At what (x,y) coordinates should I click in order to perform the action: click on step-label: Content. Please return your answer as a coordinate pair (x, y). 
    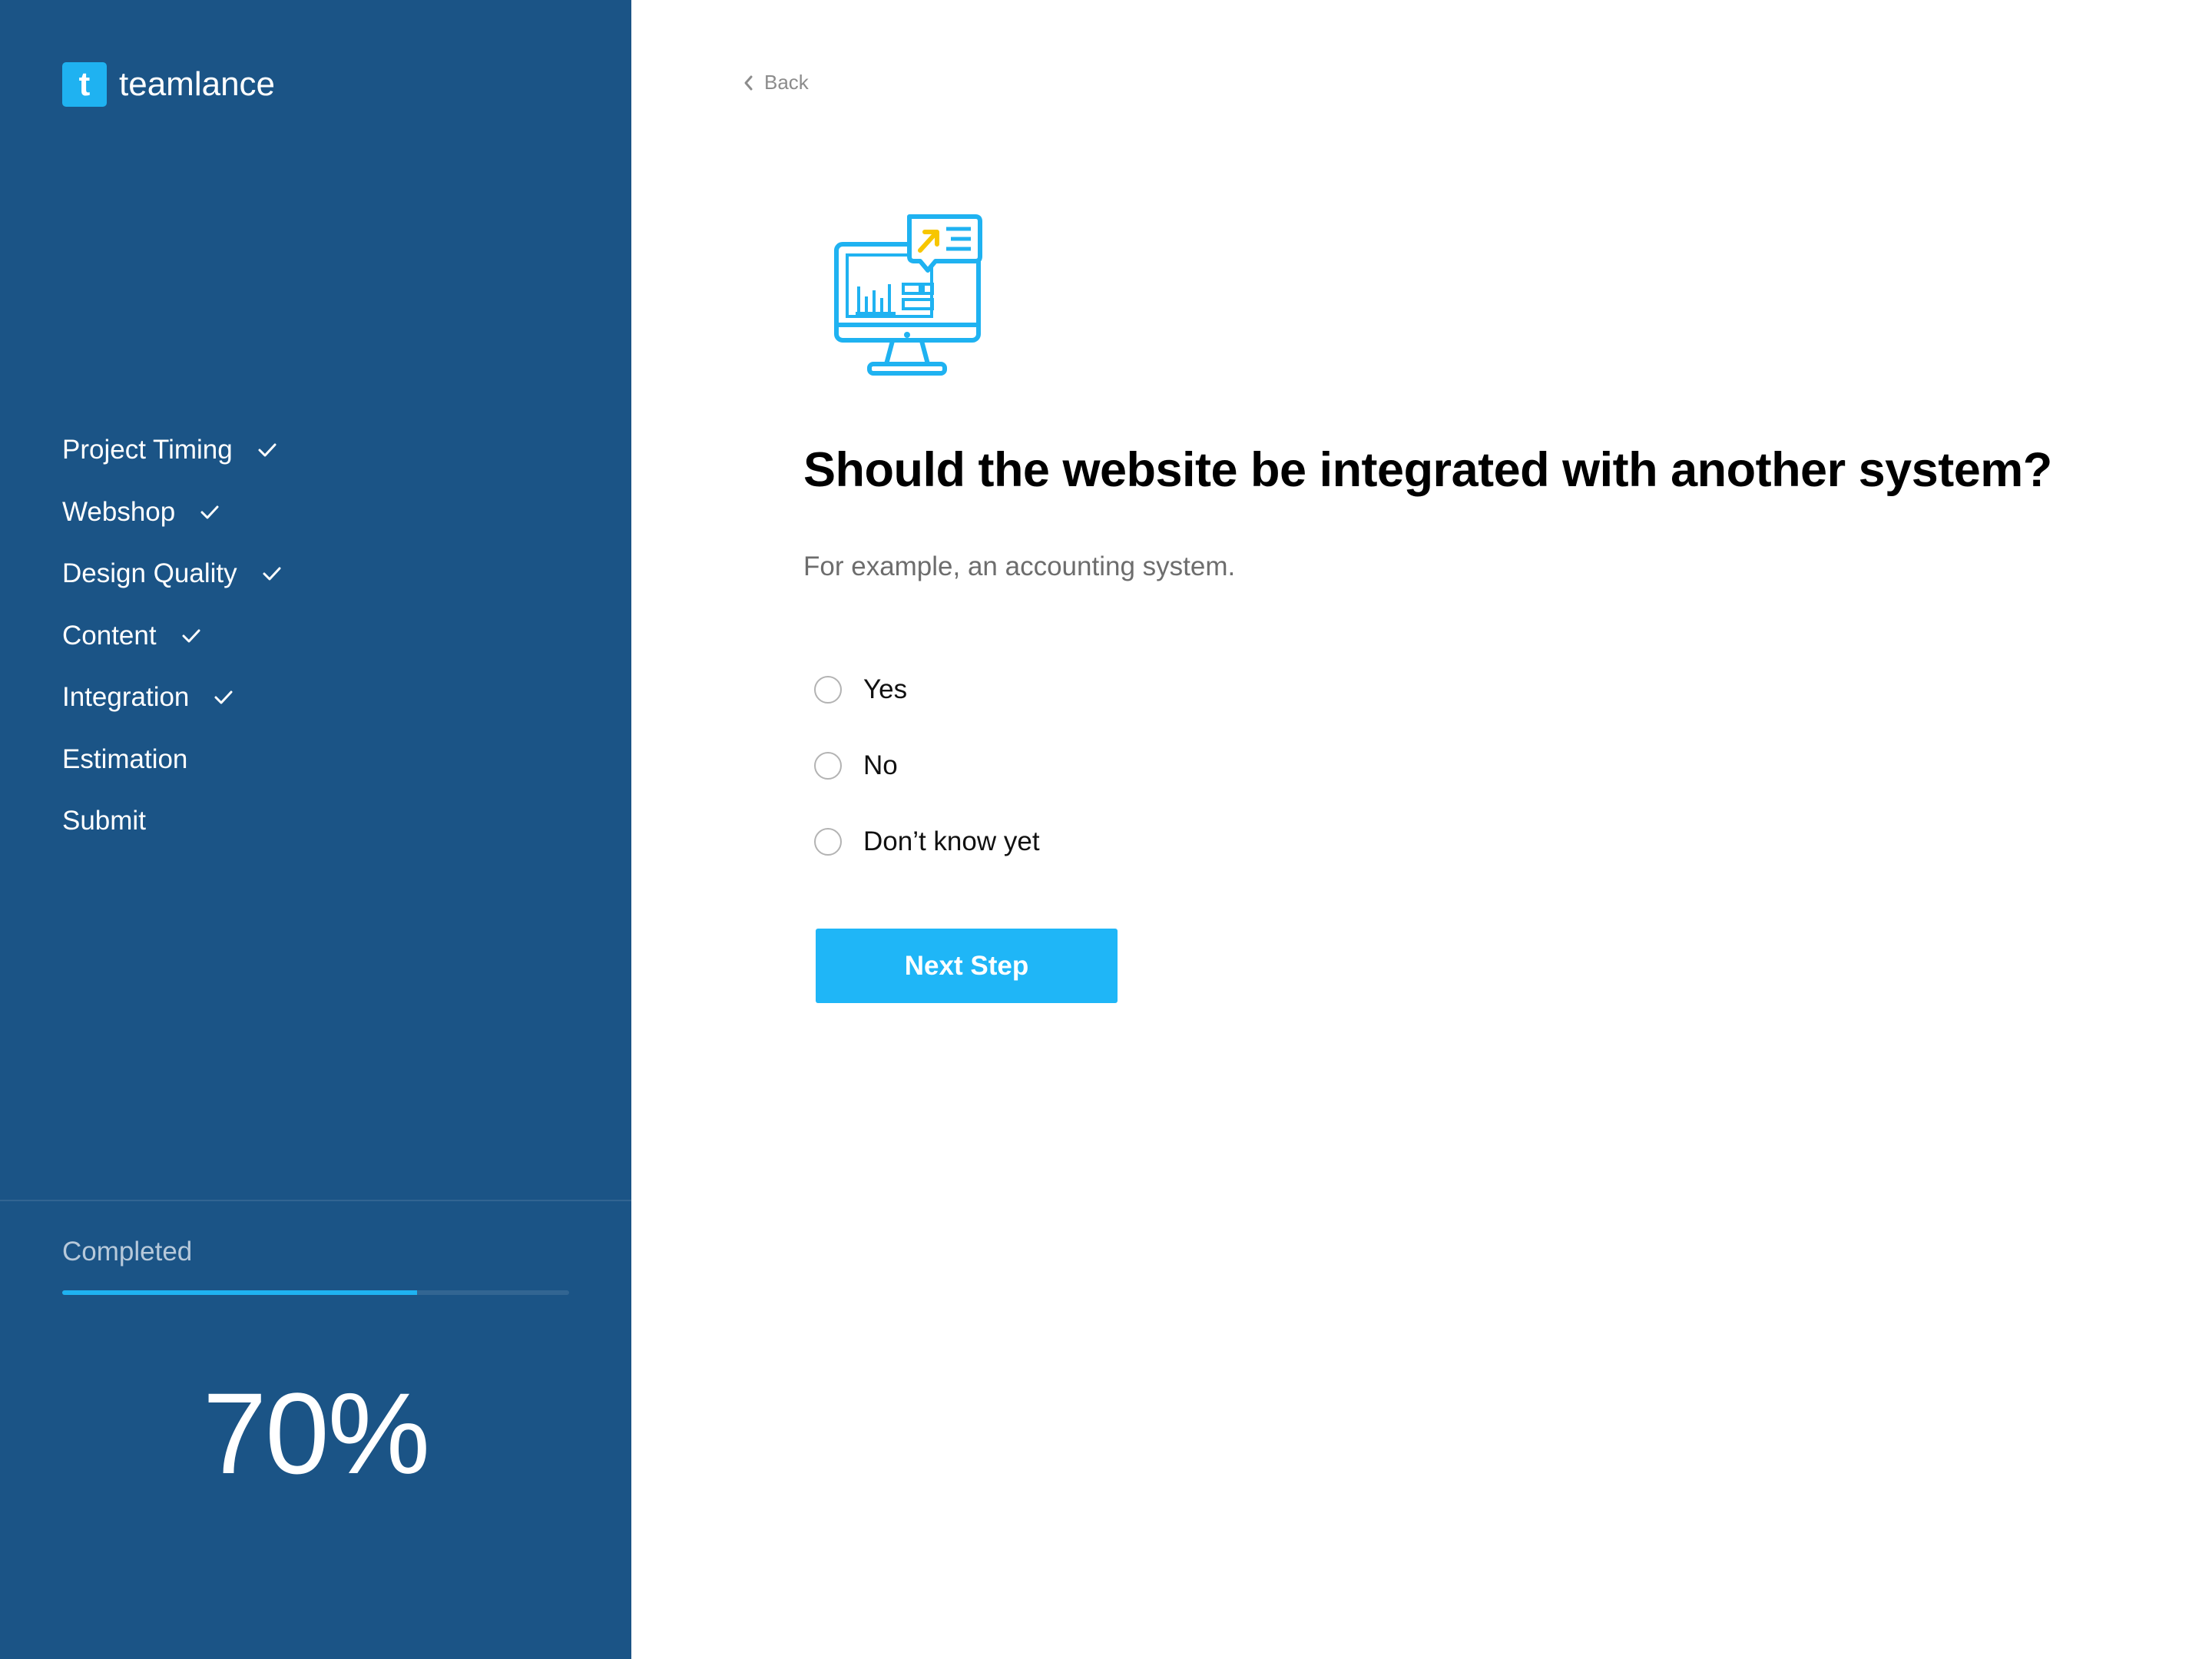
    Looking at the image, I should click on (109, 636).